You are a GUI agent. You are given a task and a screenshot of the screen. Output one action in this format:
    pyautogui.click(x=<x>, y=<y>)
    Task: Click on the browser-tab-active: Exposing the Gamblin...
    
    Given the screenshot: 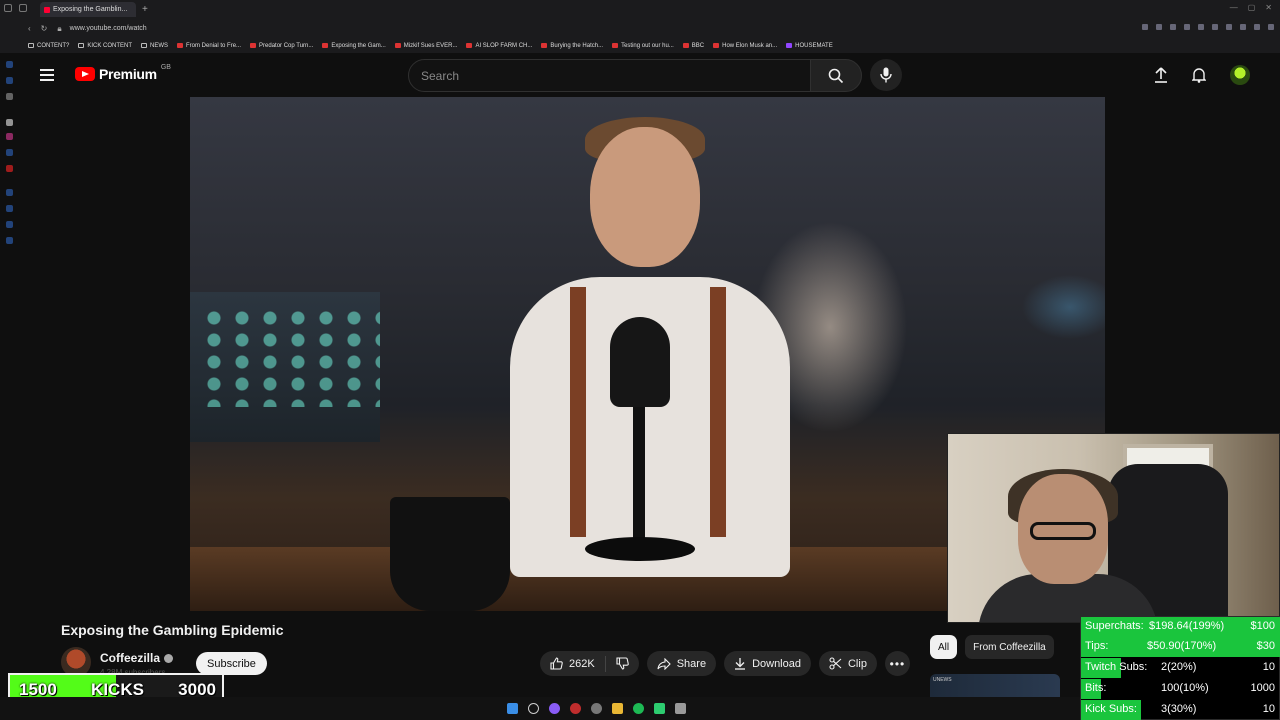 What is the action you would take?
    pyautogui.click(x=88, y=9)
    